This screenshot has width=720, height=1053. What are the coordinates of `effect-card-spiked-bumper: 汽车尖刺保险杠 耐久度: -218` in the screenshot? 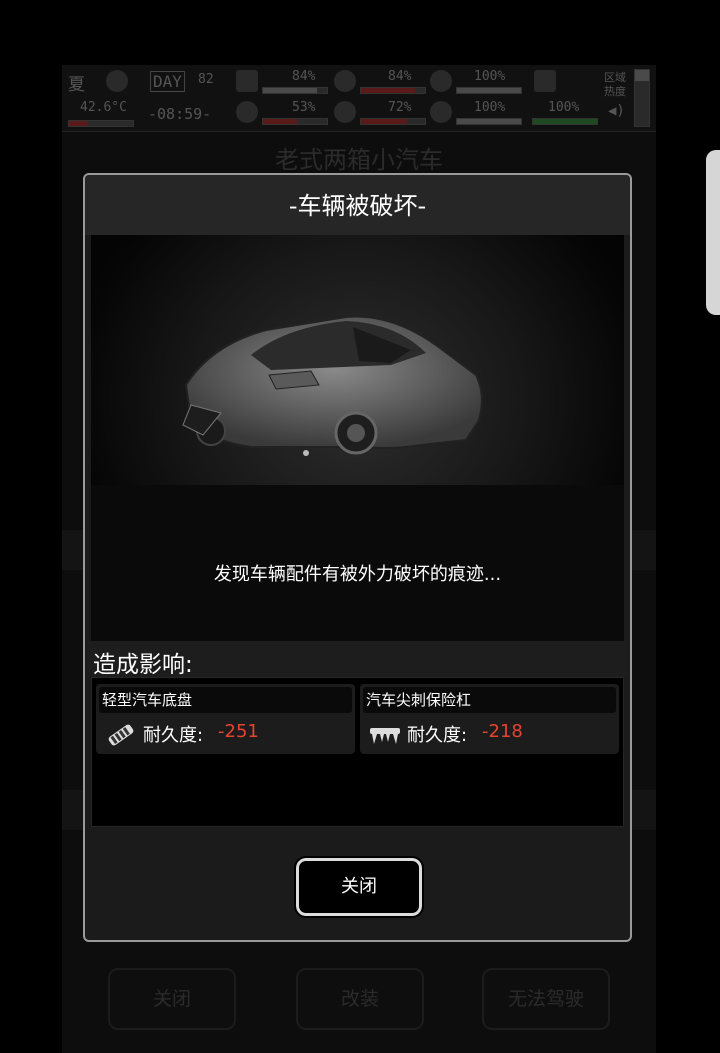 It's located at (489, 719).